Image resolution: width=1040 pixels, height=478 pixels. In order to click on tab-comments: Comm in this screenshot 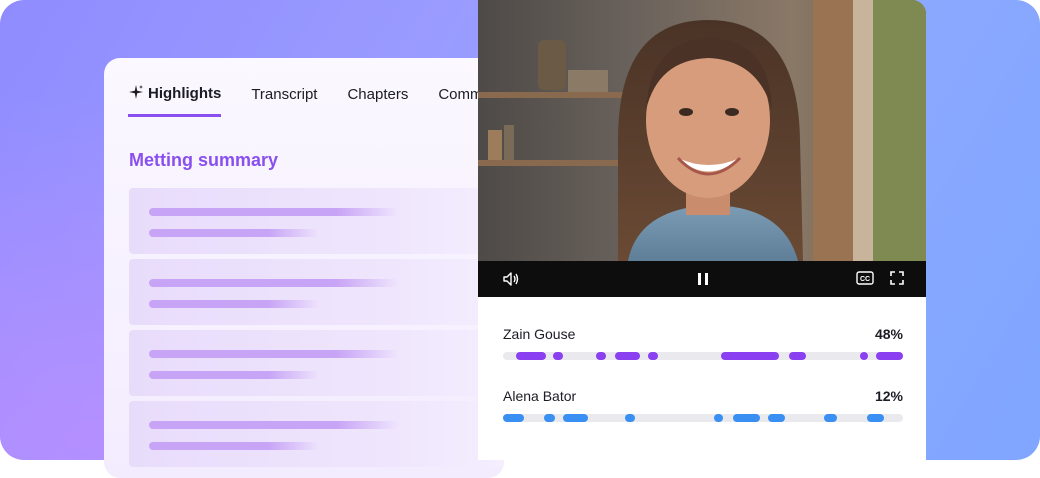, I will do `click(460, 100)`.